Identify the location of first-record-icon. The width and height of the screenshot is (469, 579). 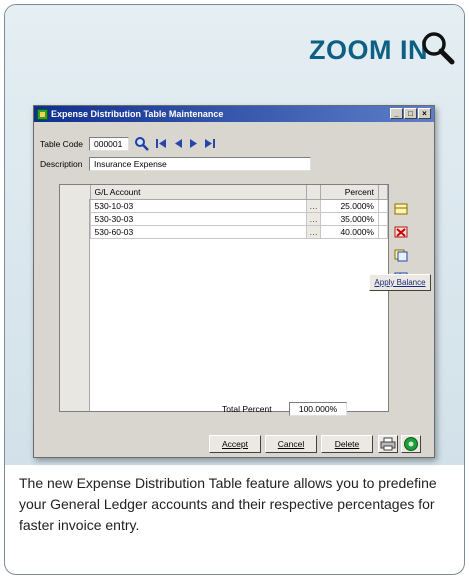
(161, 143).